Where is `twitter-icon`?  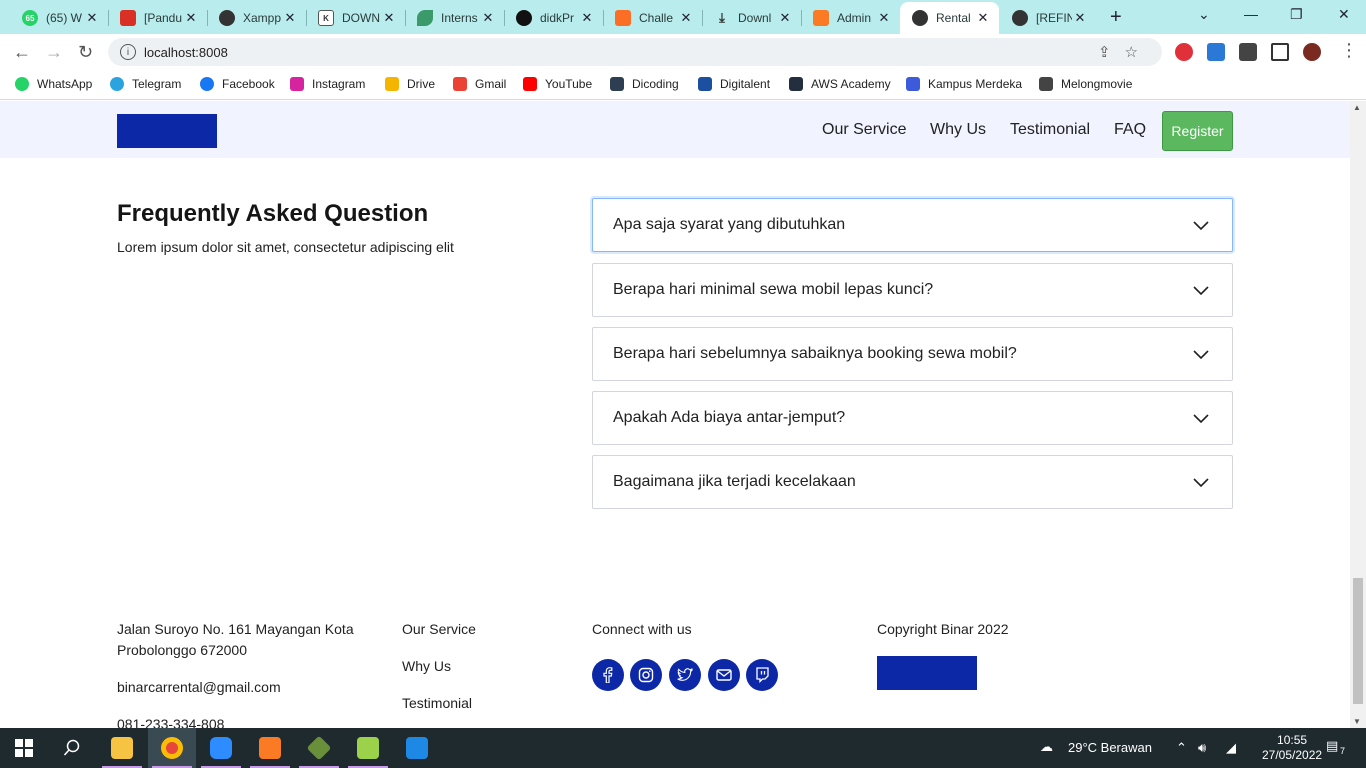
twitter-icon is located at coordinates (685, 675).